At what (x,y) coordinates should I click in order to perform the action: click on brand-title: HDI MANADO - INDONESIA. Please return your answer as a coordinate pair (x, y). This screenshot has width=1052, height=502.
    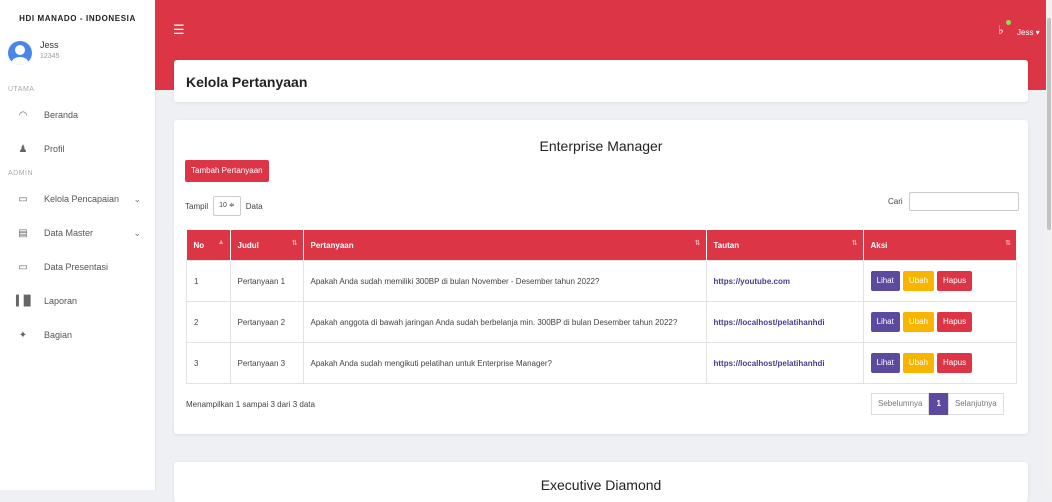
    Looking at the image, I should click on (77, 18).